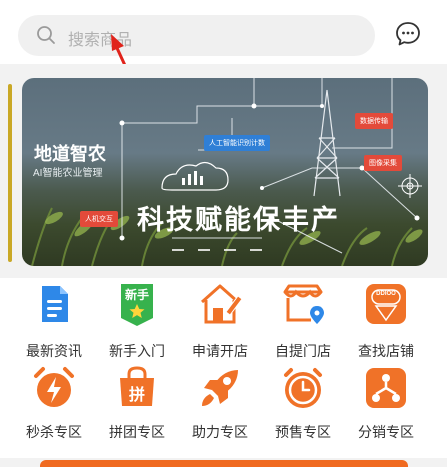  What do you see at coordinates (136, 322) in the screenshot?
I see `menu-item-beginner: 新手 新手入门` at bounding box center [136, 322].